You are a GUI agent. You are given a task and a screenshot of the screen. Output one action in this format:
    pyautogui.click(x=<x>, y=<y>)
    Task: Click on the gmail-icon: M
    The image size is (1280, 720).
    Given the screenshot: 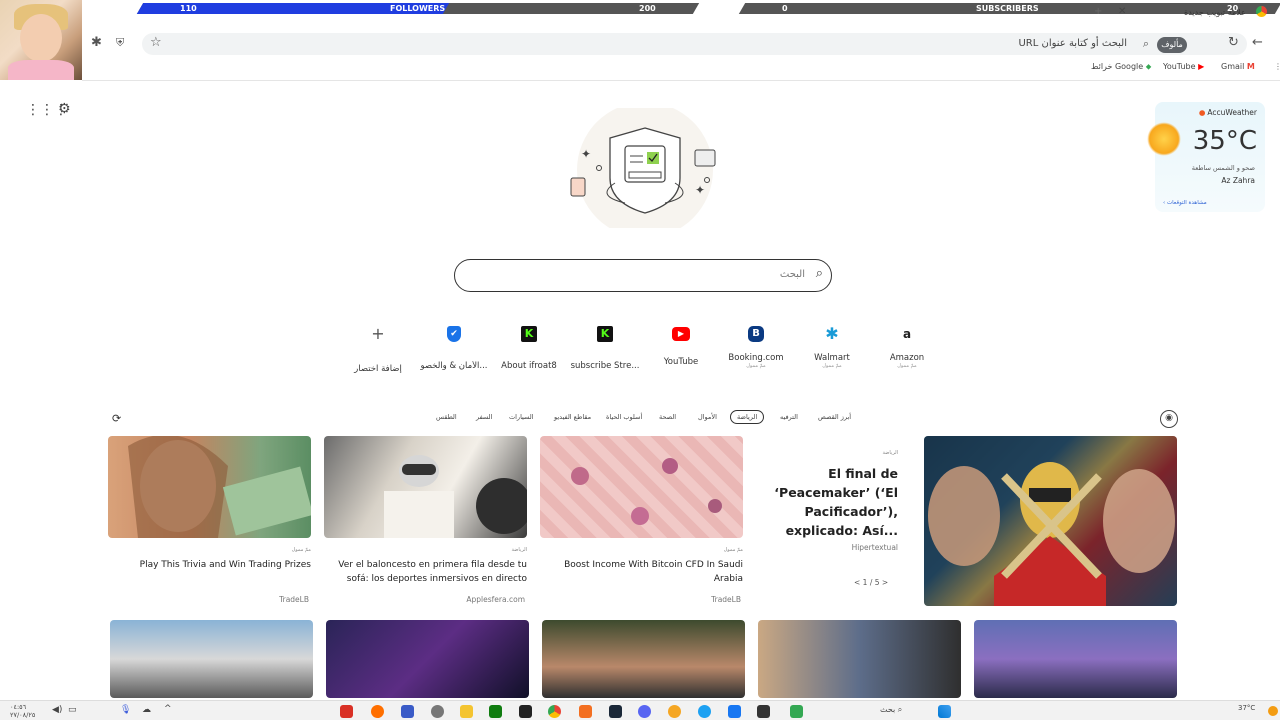 What is the action you would take?
    pyautogui.click(x=1250, y=66)
    